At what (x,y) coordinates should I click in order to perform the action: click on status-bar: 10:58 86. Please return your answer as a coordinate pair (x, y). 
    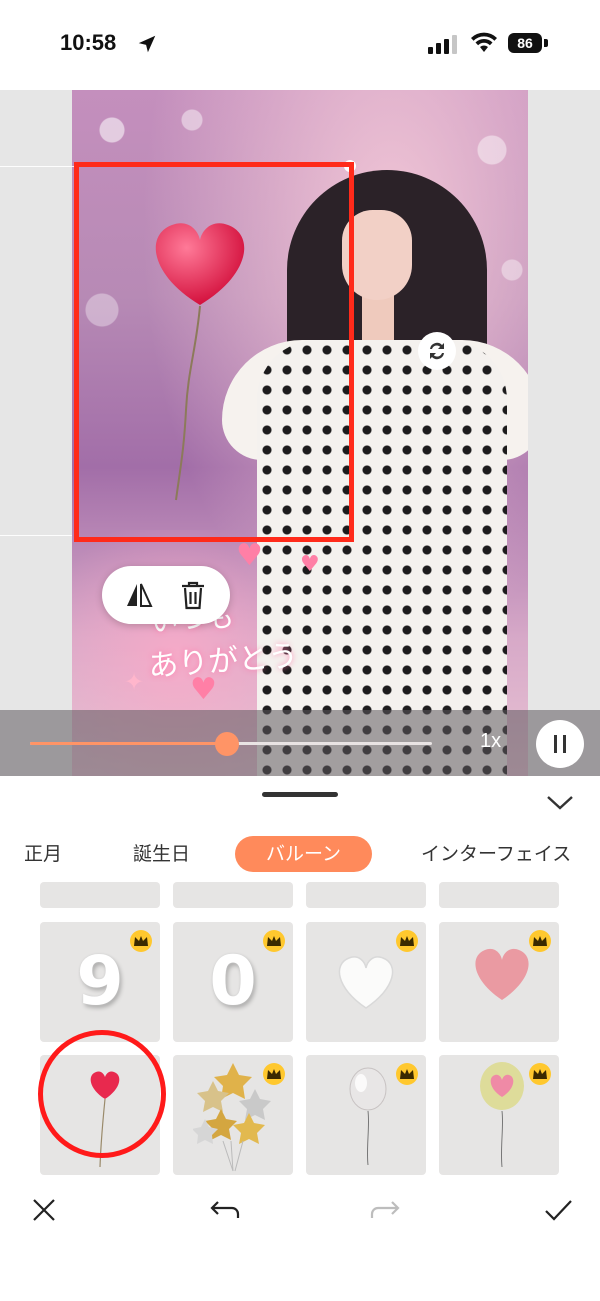
    Looking at the image, I should click on (300, 45).